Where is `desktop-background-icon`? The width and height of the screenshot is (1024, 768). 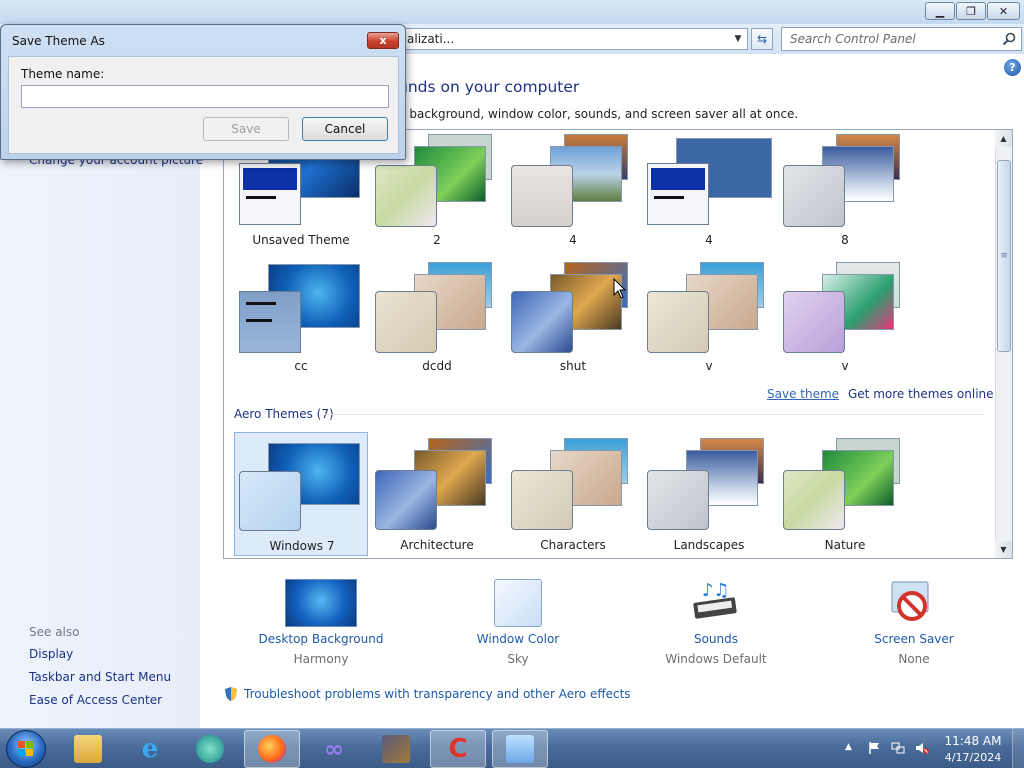
desktop-background-icon is located at coordinates (321, 603).